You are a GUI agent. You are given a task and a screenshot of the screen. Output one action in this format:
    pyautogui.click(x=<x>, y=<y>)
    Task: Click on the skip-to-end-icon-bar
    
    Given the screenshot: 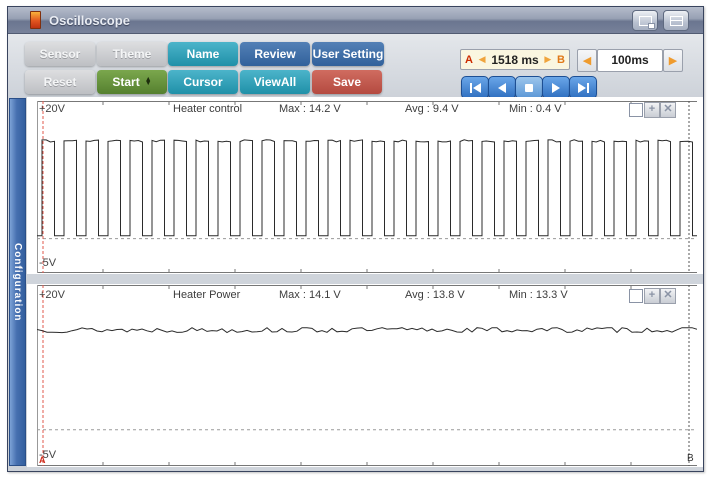 What is the action you would take?
    pyautogui.click(x=587, y=87)
    